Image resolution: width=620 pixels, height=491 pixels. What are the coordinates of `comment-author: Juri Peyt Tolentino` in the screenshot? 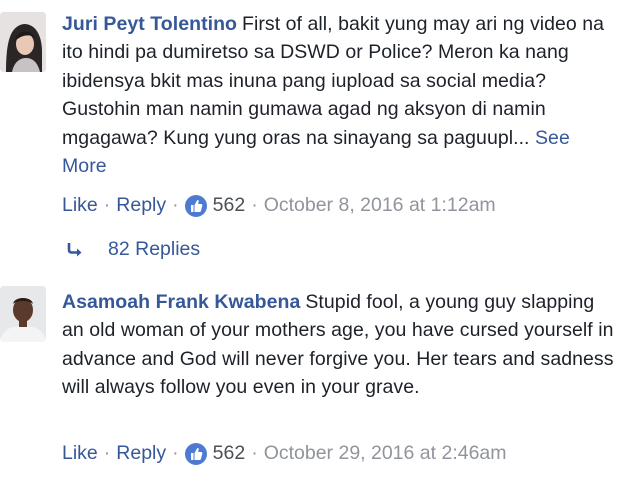 It's located at (149, 24).